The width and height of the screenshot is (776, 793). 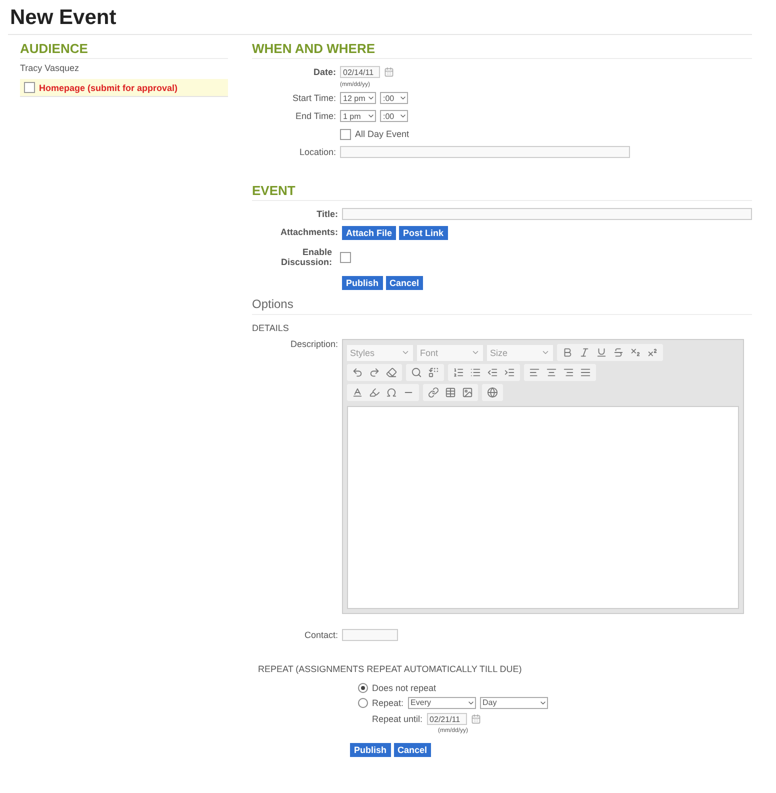 I want to click on date-field: 02/21/11, so click(x=446, y=719).